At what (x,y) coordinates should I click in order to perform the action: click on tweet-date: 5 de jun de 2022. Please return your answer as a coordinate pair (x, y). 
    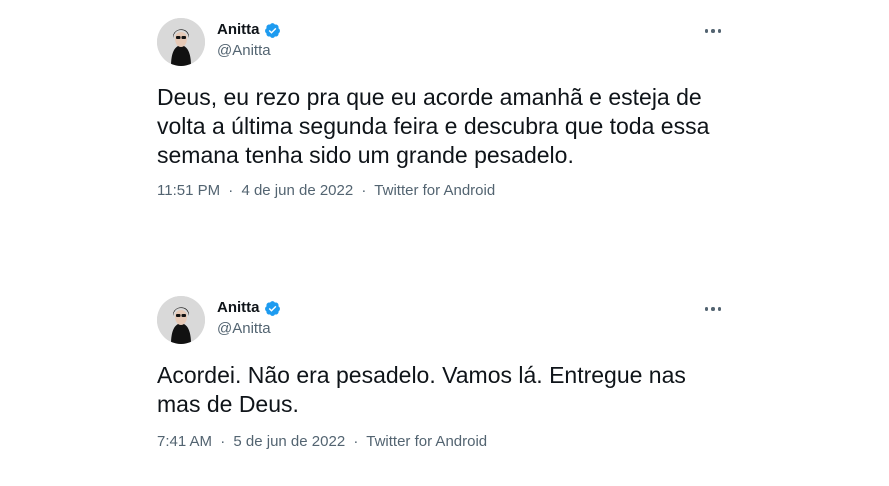
    Looking at the image, I should click on (289, 441).